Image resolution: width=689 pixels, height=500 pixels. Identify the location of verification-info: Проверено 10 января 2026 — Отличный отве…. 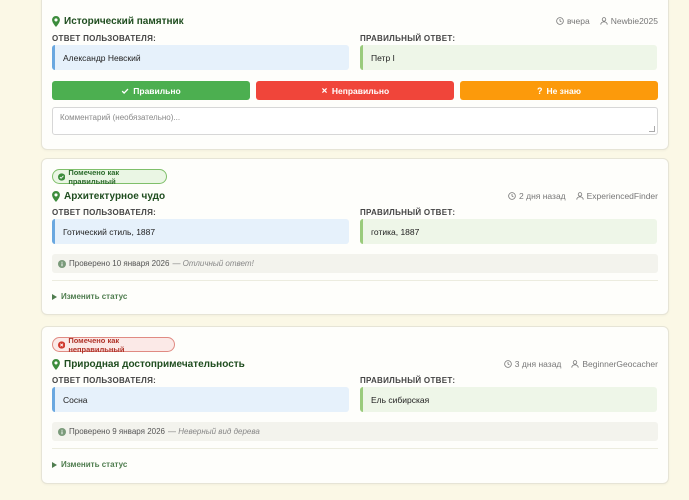
(355, 263).